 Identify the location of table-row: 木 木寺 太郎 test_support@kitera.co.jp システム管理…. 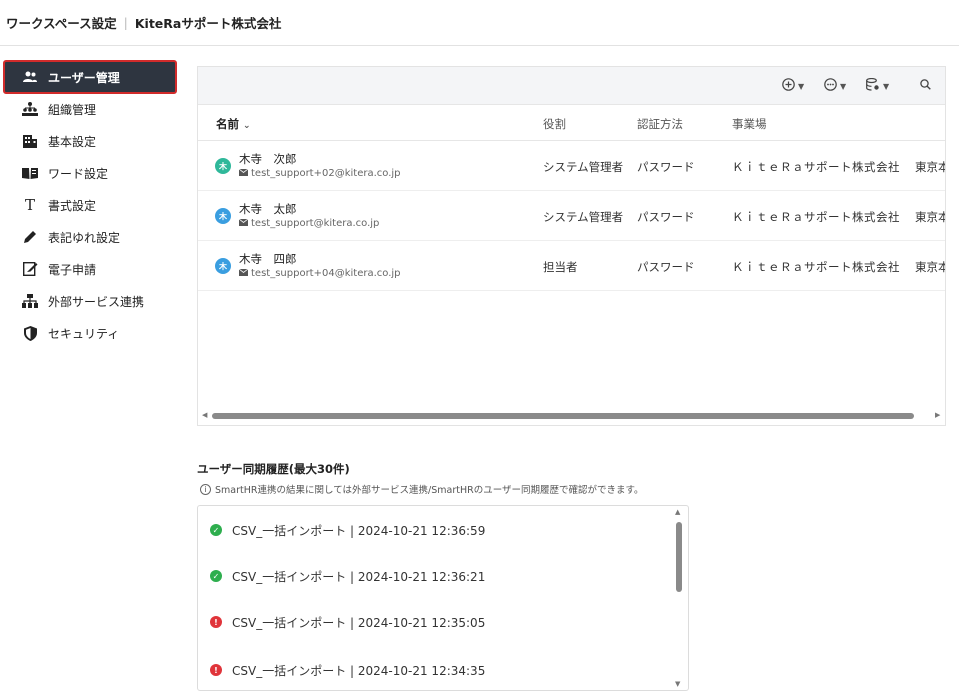
(571, 216).